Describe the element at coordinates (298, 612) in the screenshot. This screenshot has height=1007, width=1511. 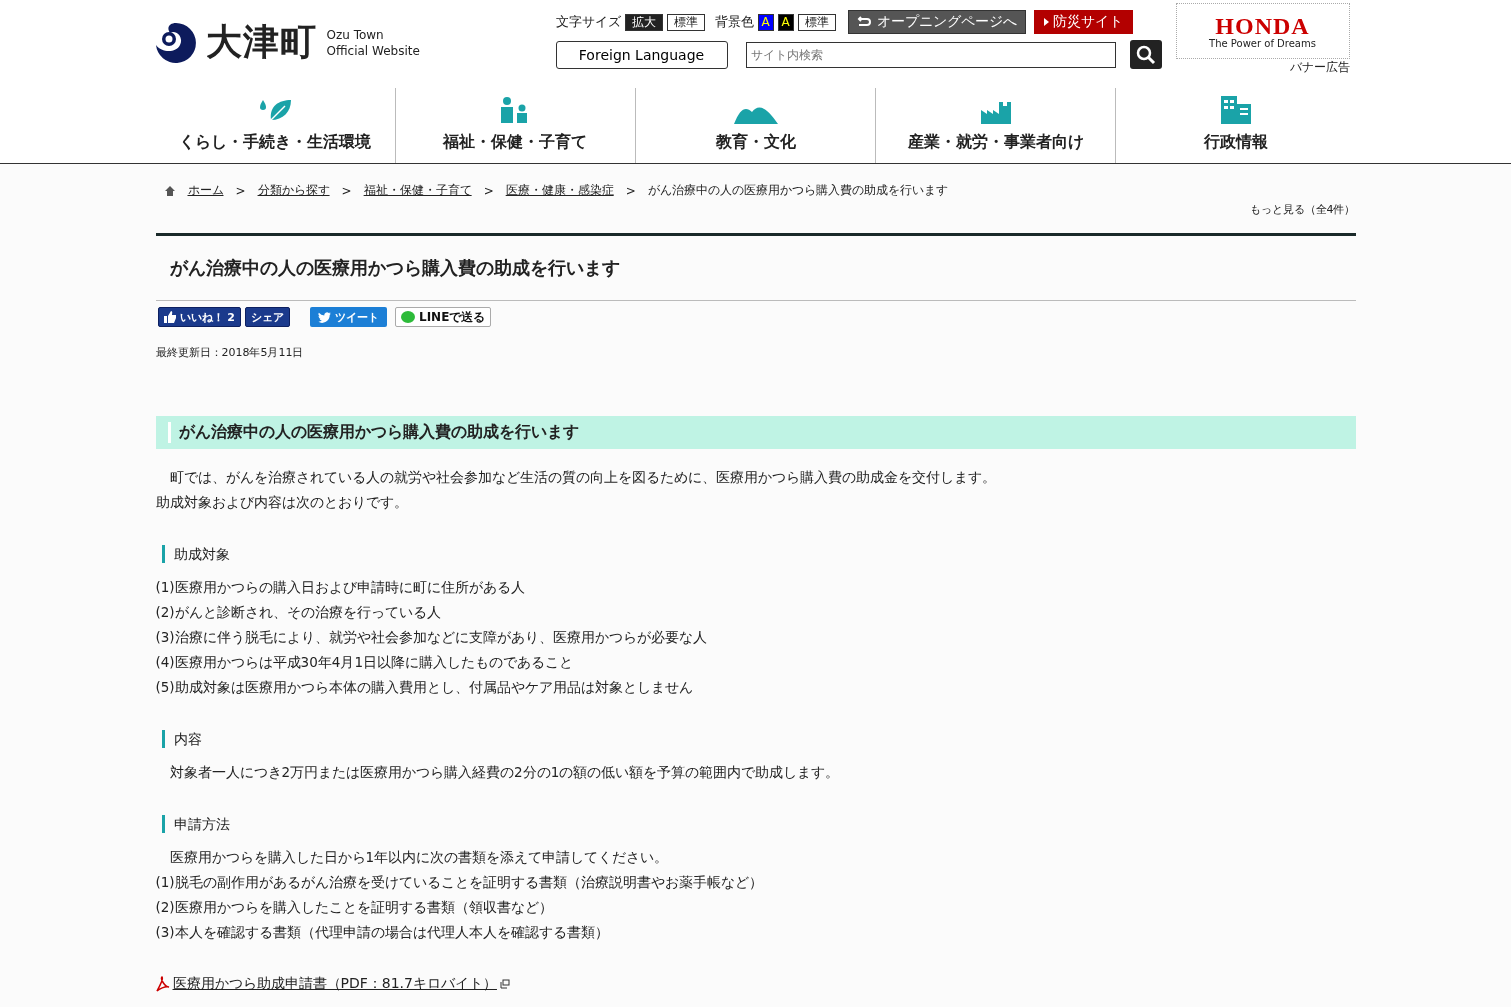
I see `paragraph: (2)がんと診断され、その治療を行っている人` at that location.